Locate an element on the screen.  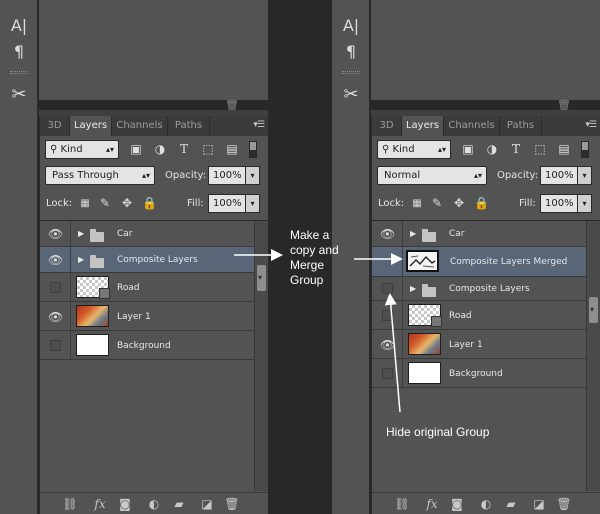
blend-row: Normal ▴▾ Opacity: 100% ▾ is located at coordinates (486, 177).